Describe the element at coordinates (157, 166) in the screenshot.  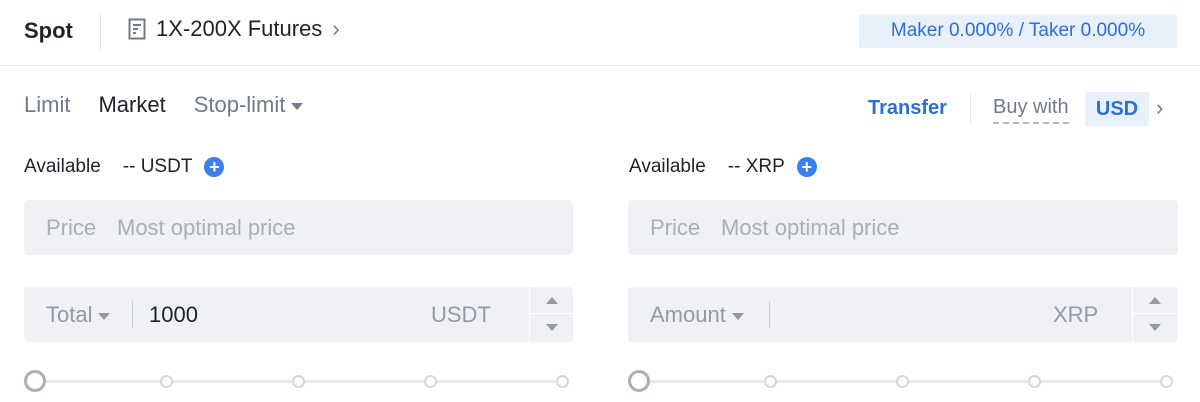
I see `available-value: -- USDT` at that location.